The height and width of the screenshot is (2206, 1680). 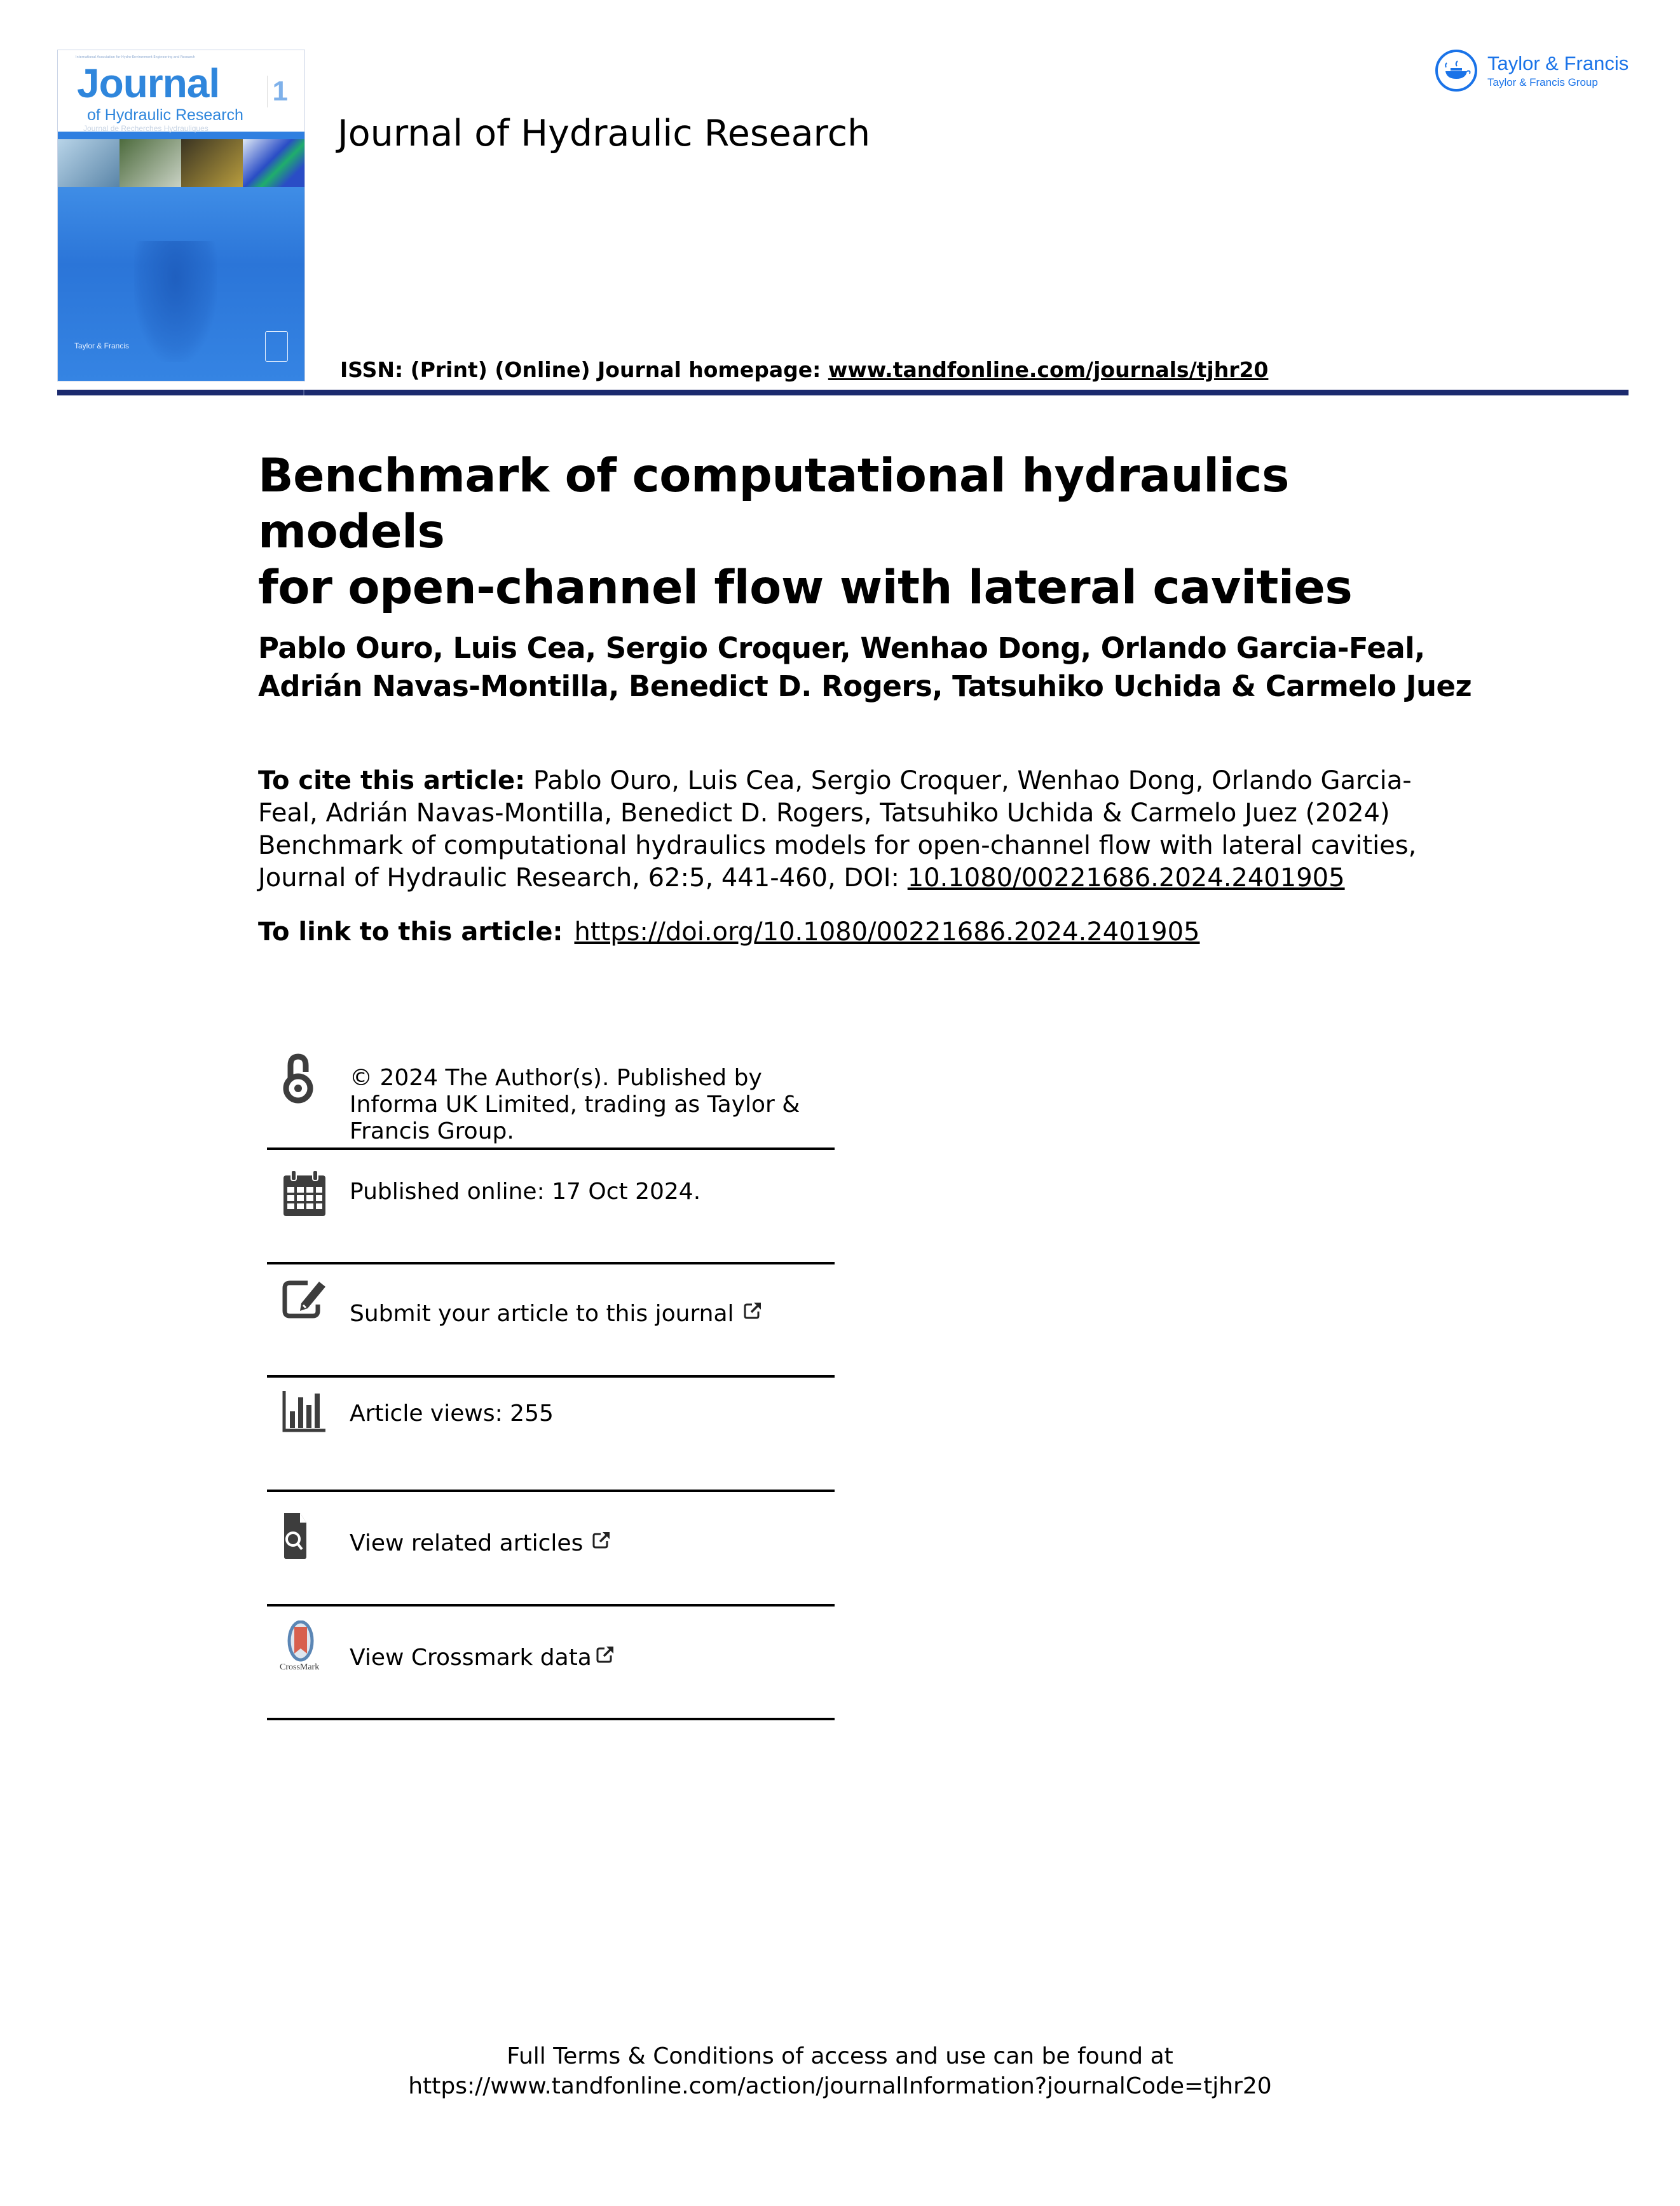 What do you see at coordinates (277, 91) in the screenshot?
I see `cover-issue-number: 1` at bounding box center [277, 91].